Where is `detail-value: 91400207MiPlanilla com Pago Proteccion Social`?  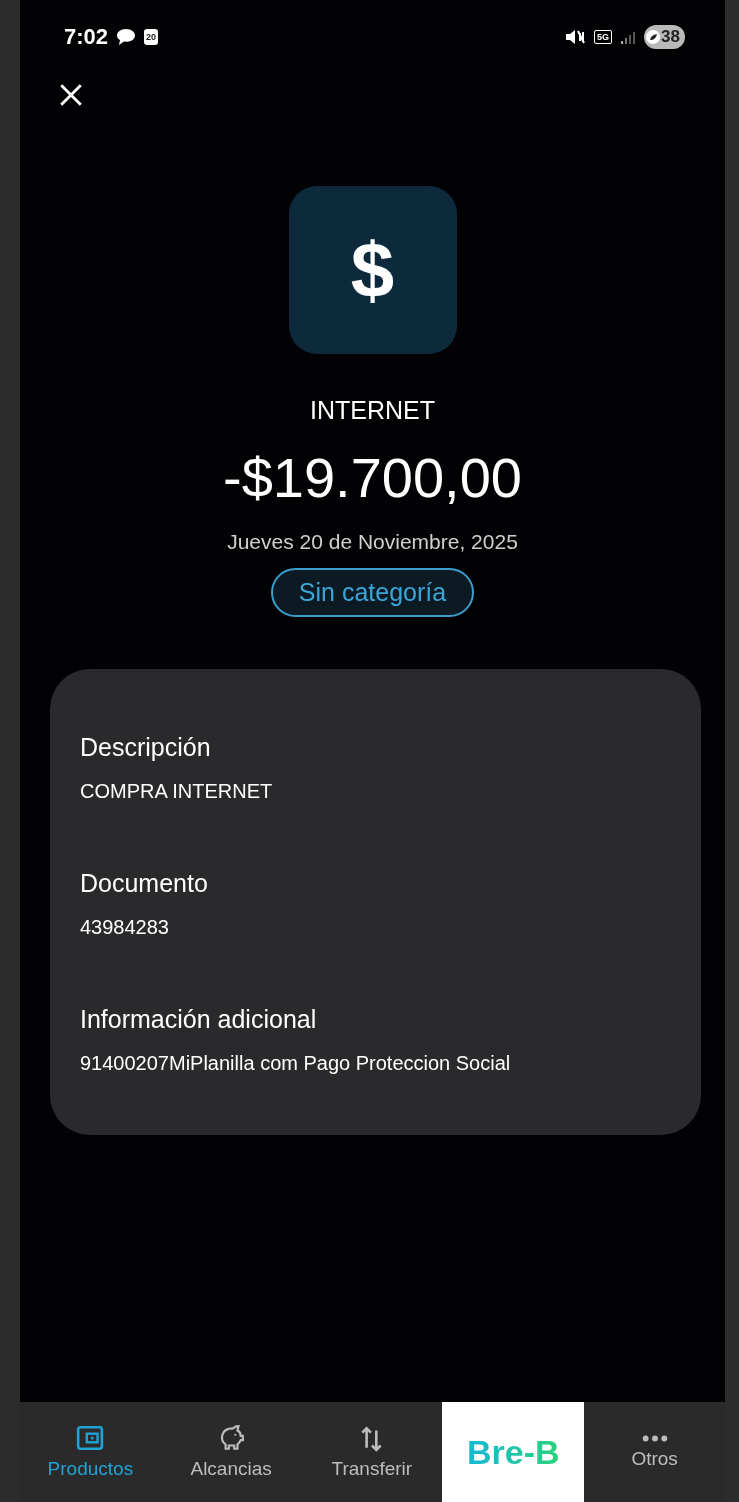
detail-value: 91400207MiPlanilla com Pago Proteccion Social is located at coordinates (296, 1063).